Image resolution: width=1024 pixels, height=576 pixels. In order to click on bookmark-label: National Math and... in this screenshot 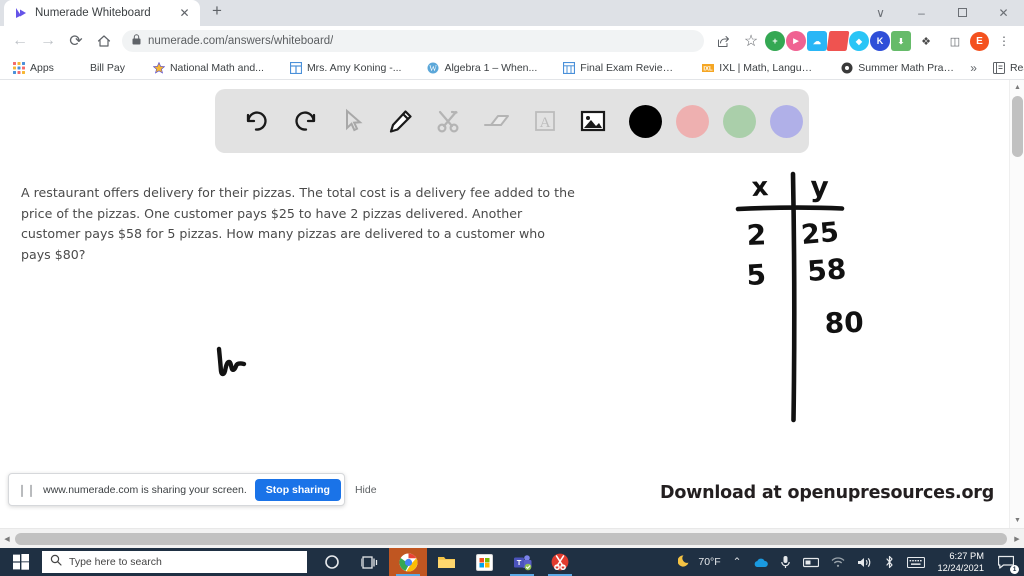, I will do `click(216, 67)`.